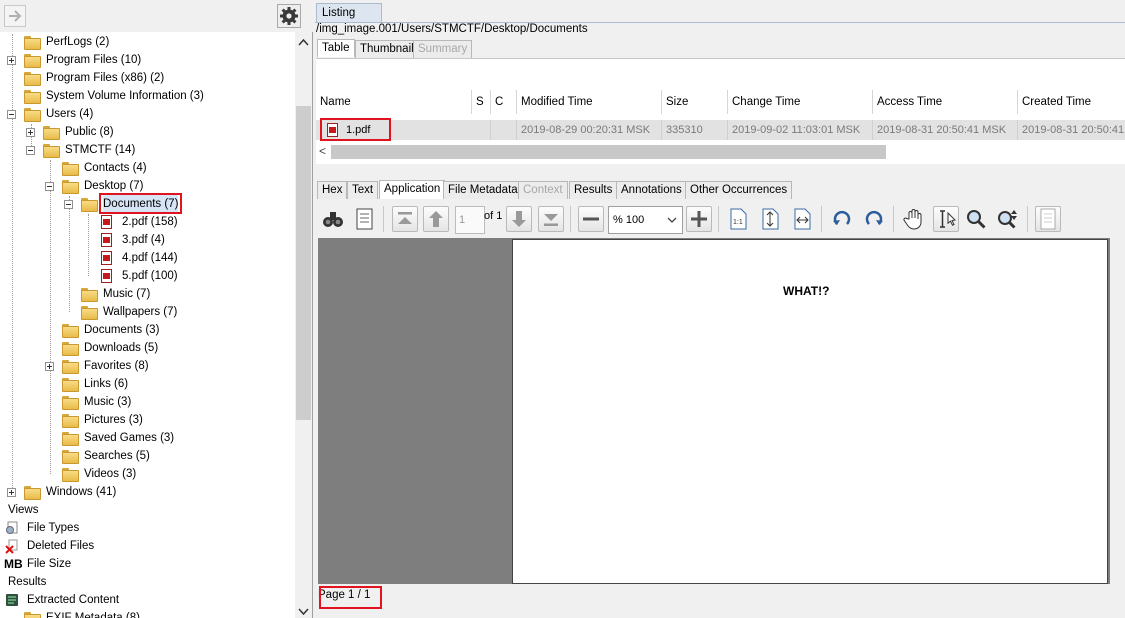 This screenshot has width=1125, height=618. I want to click on column-header-size: Size, so click(695, 102).